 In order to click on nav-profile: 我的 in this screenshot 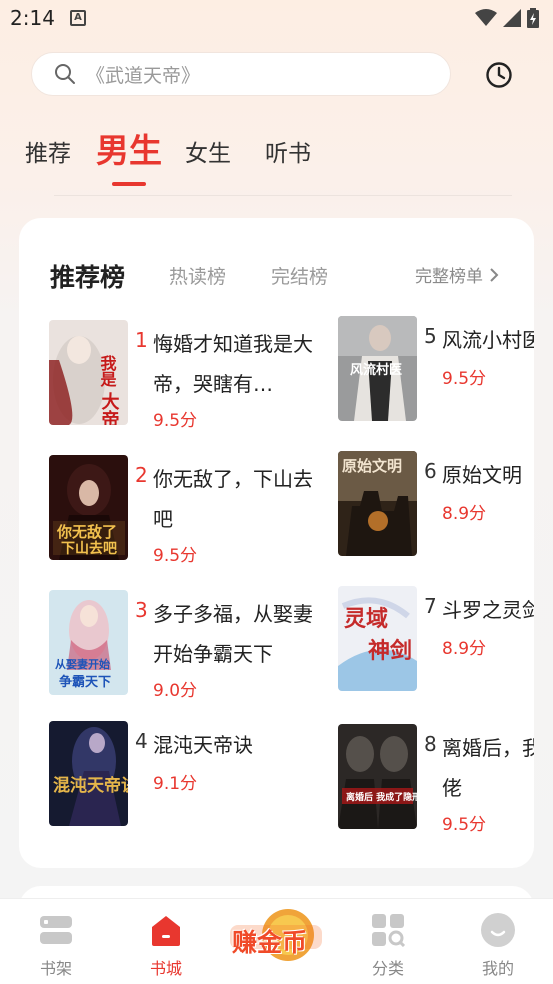, I will do `click(498, 941)`.